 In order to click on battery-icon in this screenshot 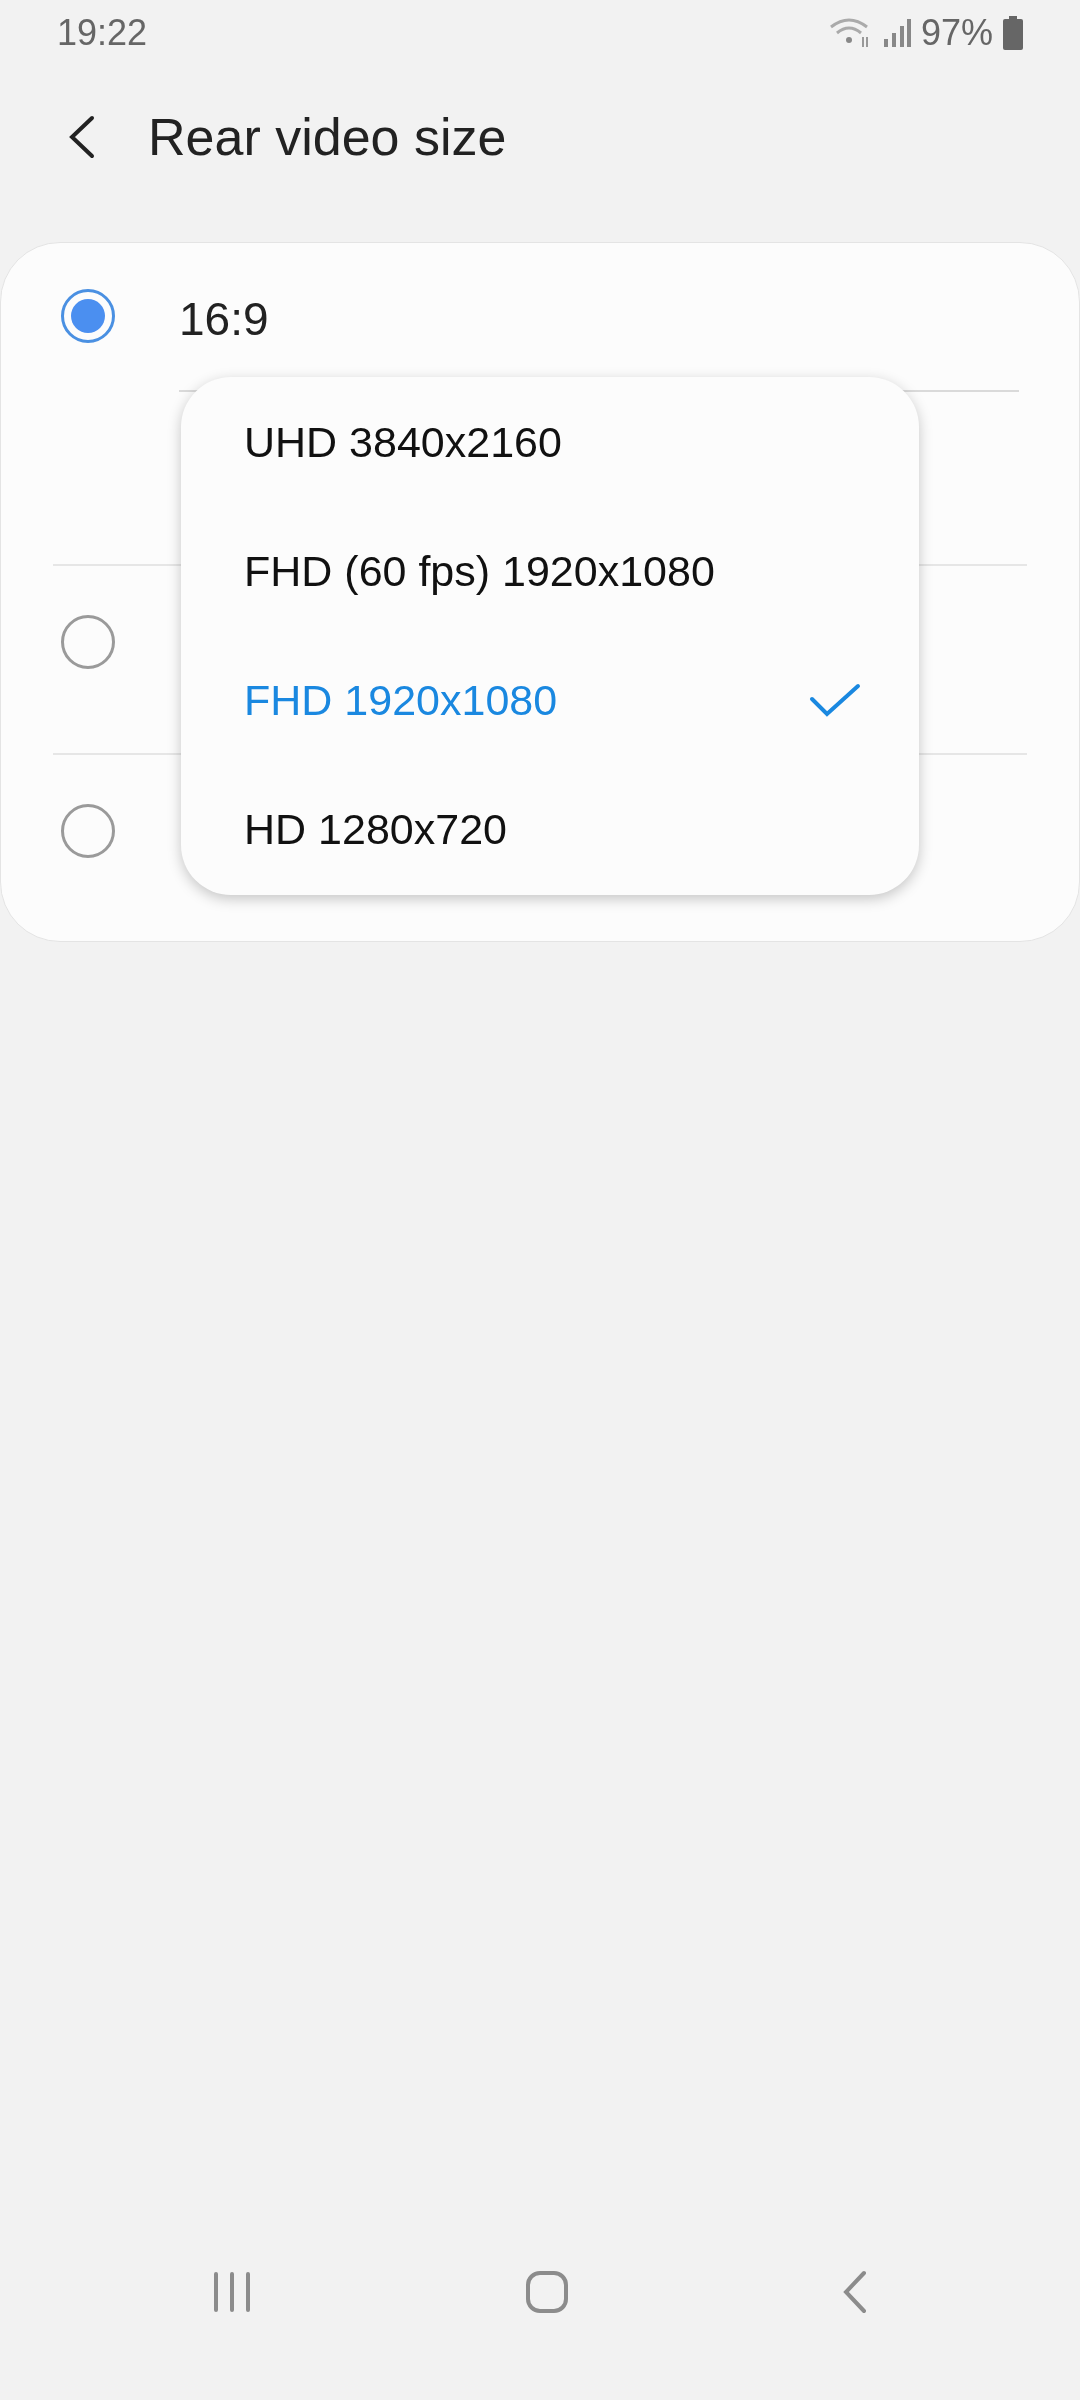, I will do `click(1013, 33)`.